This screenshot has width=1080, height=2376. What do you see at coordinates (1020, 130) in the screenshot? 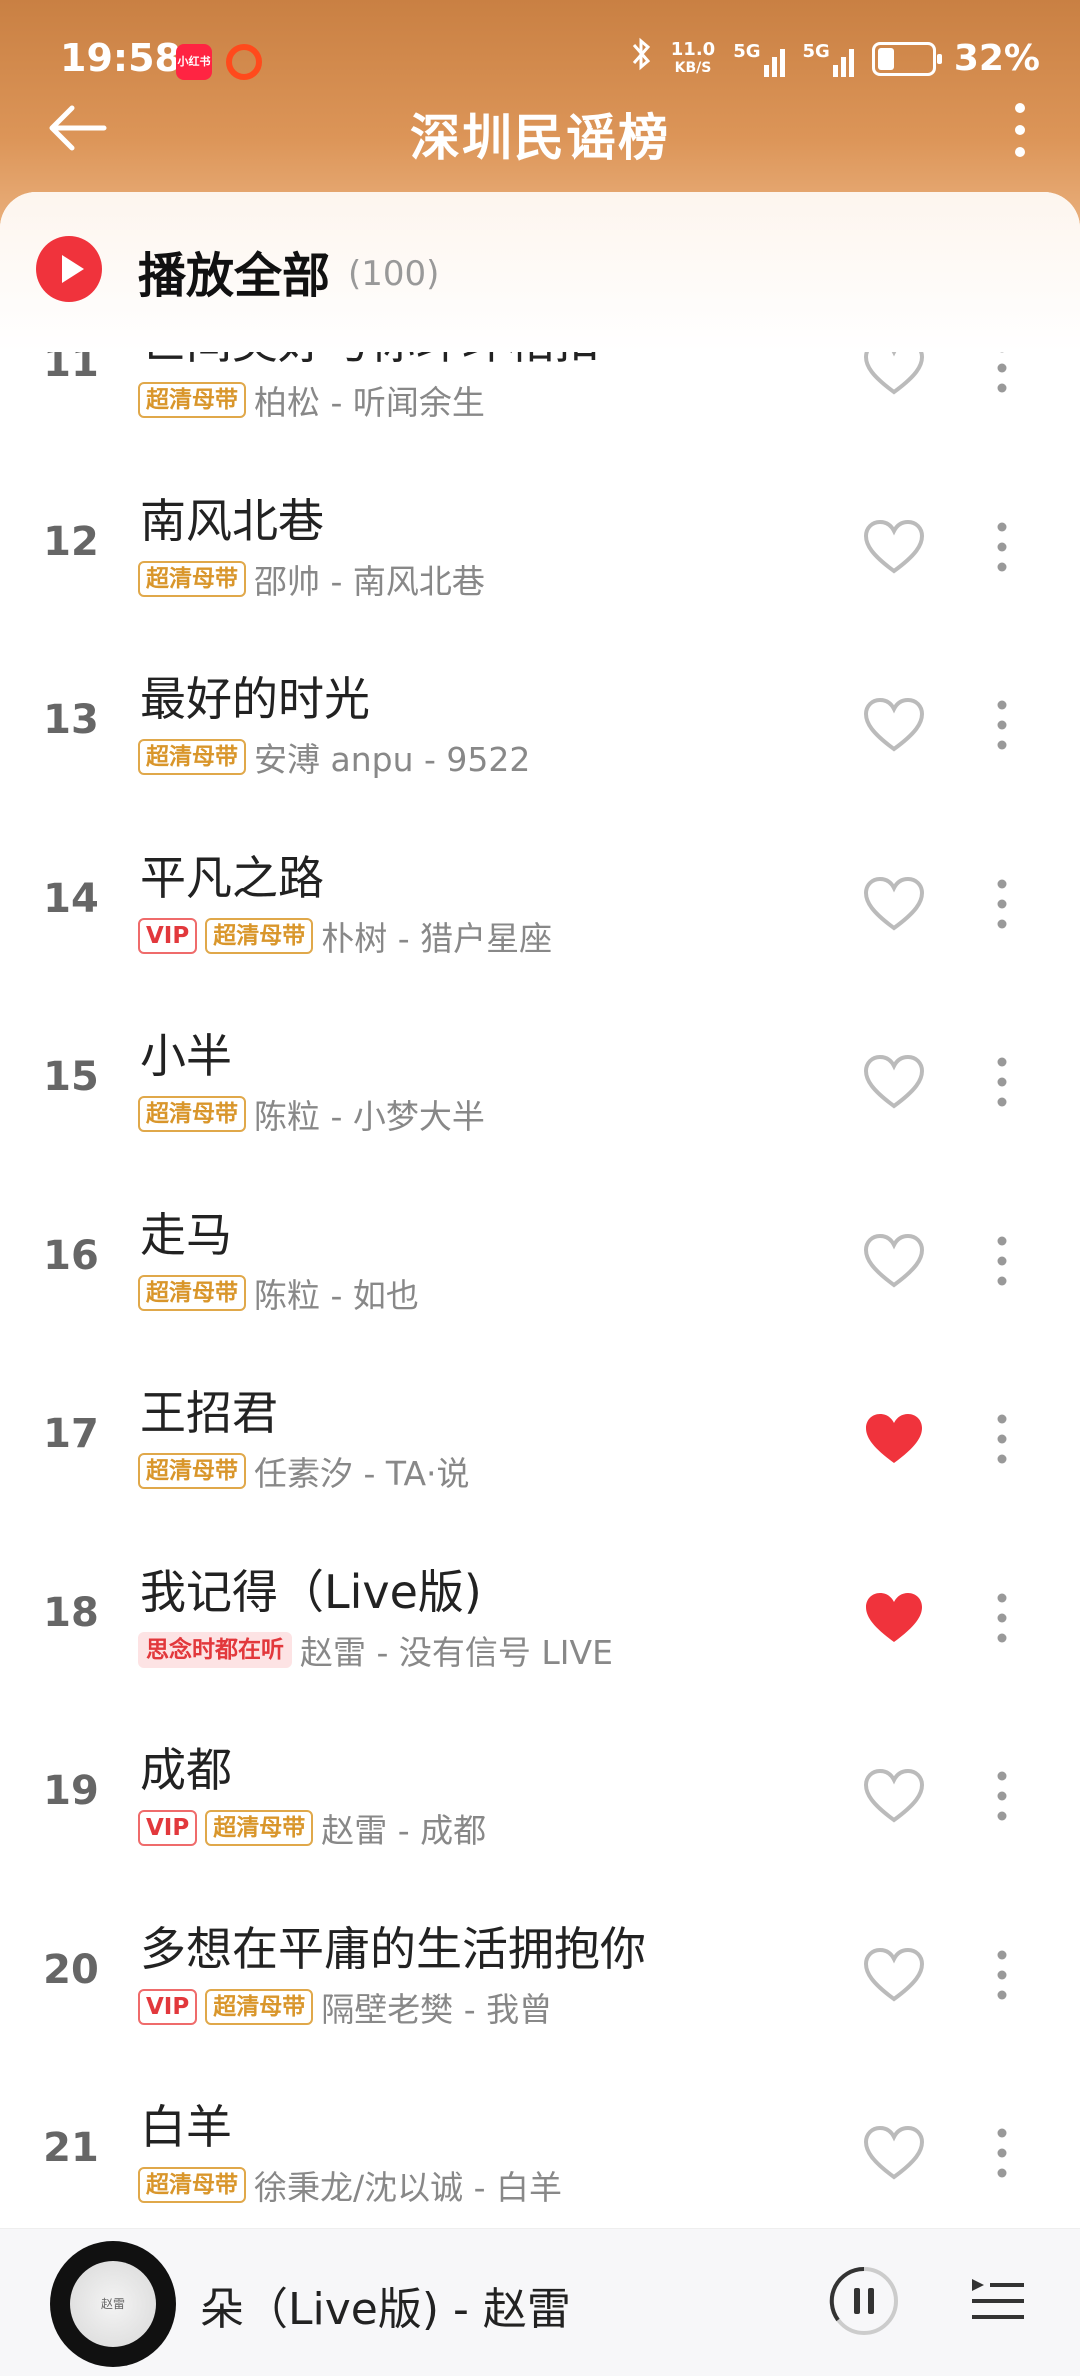
I see `more-vertical-icon` at bounding box center [1020, 130].